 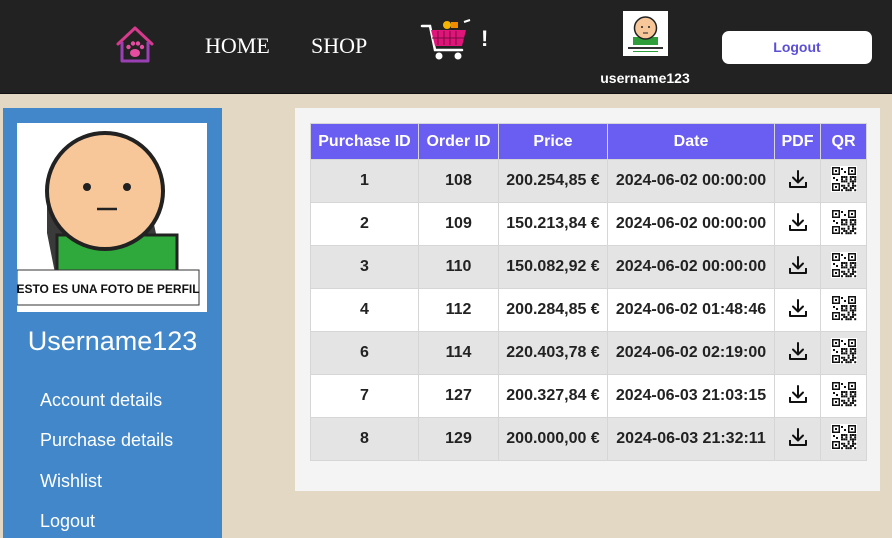 I want to click on cell-price: 150.082,92 €, so click(x=553, y=267).